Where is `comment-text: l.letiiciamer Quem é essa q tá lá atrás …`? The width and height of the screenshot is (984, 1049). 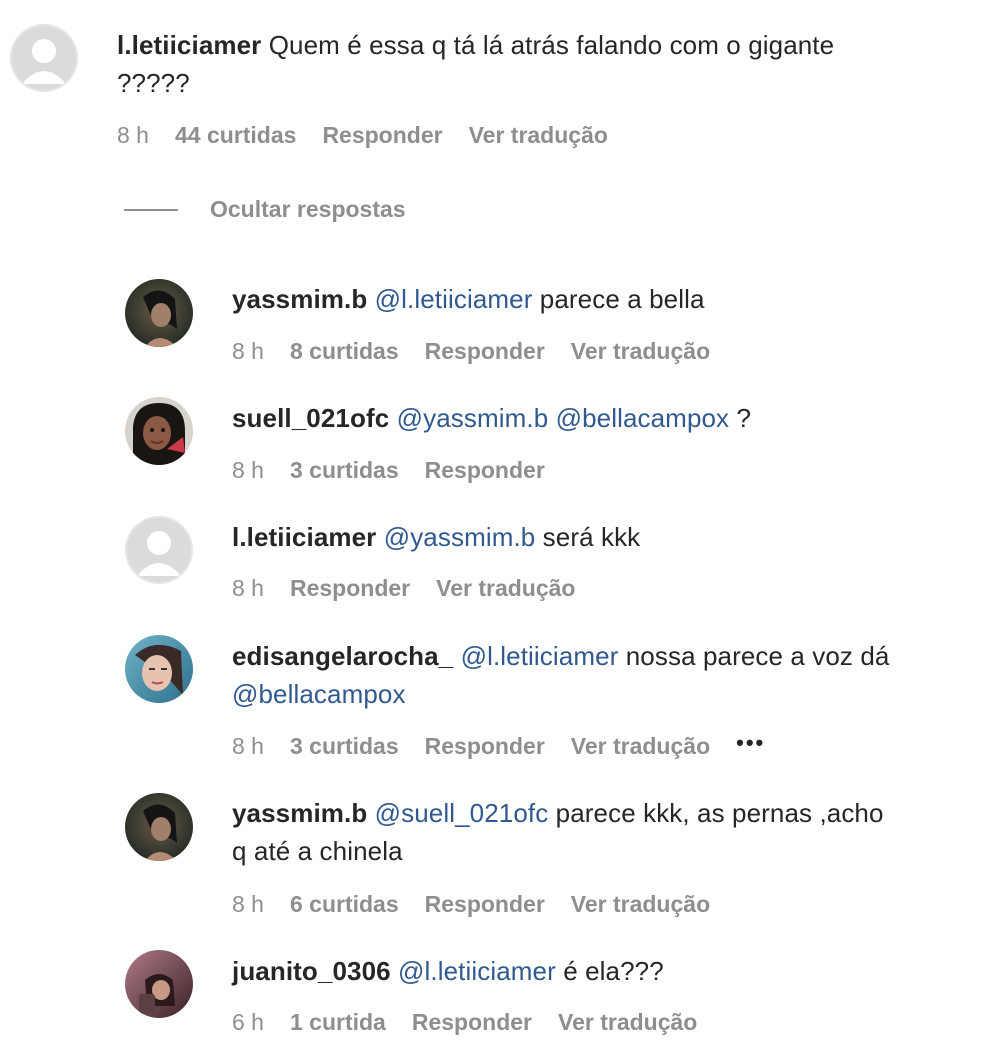 comment-text: l.letiiciamer Quem é essa q tá lá atrás … is located at coordinates (542, 64).